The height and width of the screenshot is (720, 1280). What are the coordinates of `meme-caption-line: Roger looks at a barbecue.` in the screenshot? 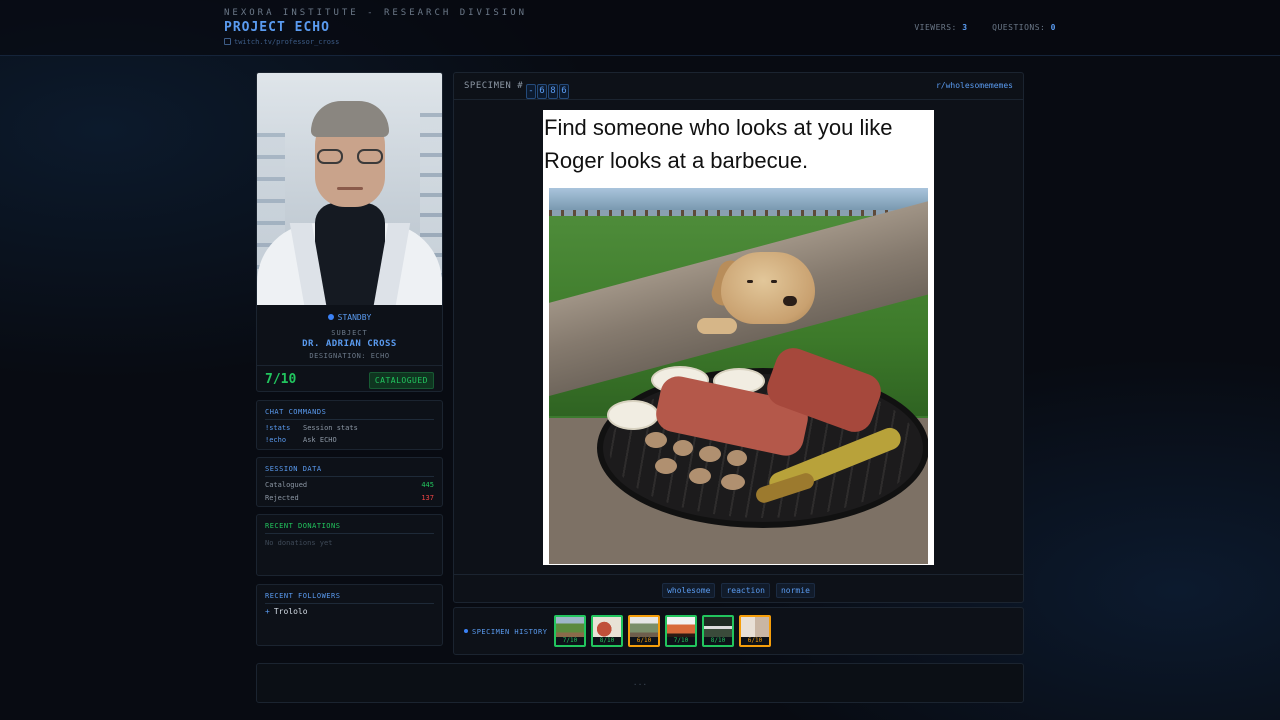 It's located at (676, 160).